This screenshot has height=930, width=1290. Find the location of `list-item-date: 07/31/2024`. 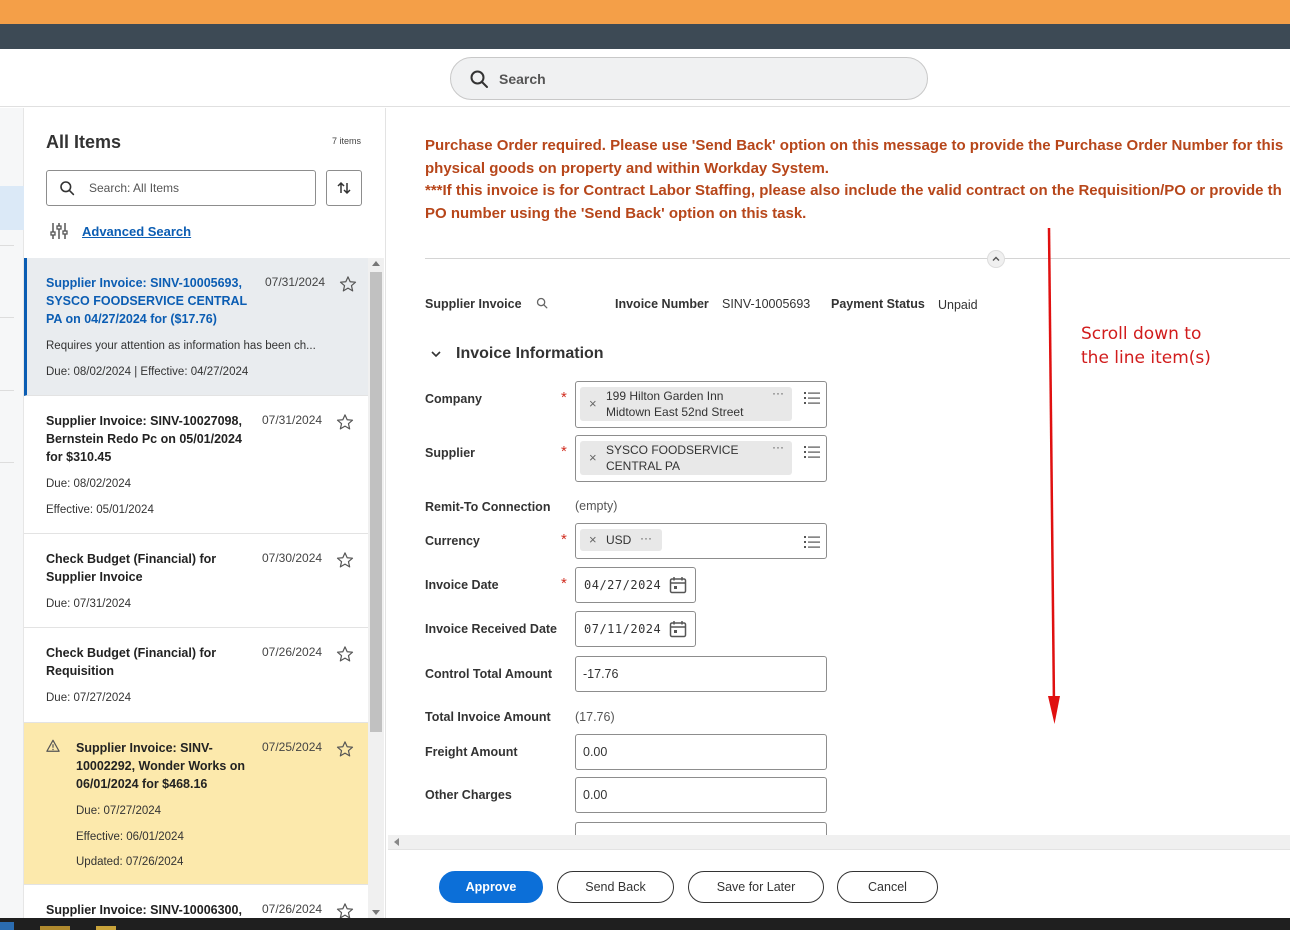

list-item-date: 07/31/2024 is located at coordinates (295, 282).